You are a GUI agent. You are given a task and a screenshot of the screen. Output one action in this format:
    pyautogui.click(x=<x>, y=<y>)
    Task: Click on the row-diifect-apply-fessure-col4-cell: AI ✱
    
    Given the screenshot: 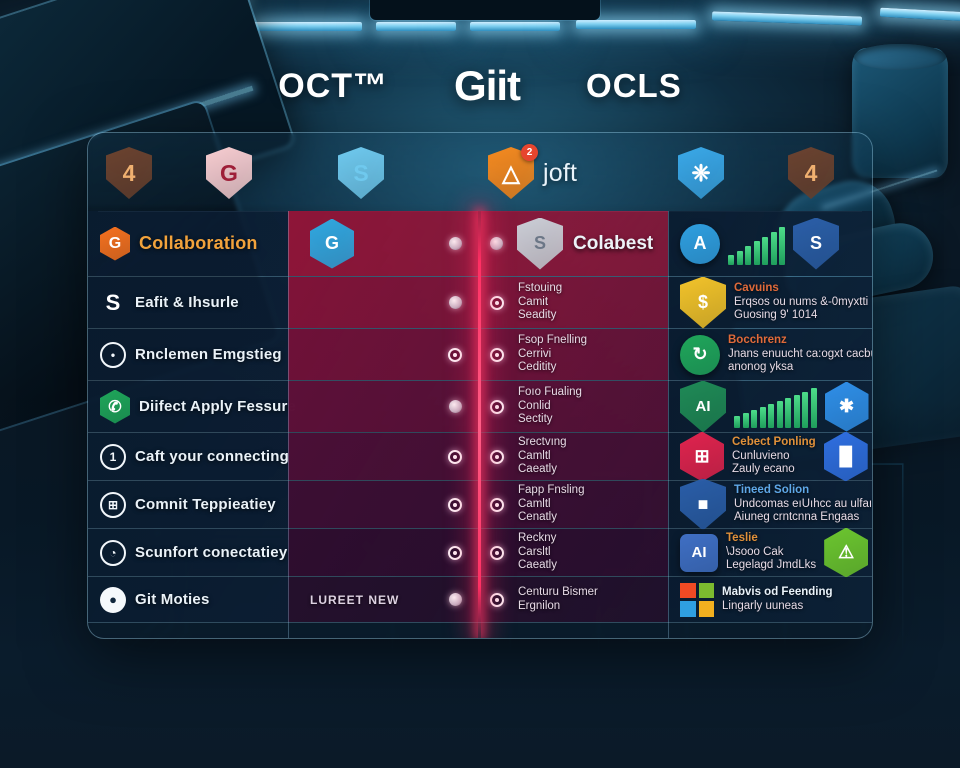 What is the action you would take?
    pyautogui.click(x=770, y=406)
    